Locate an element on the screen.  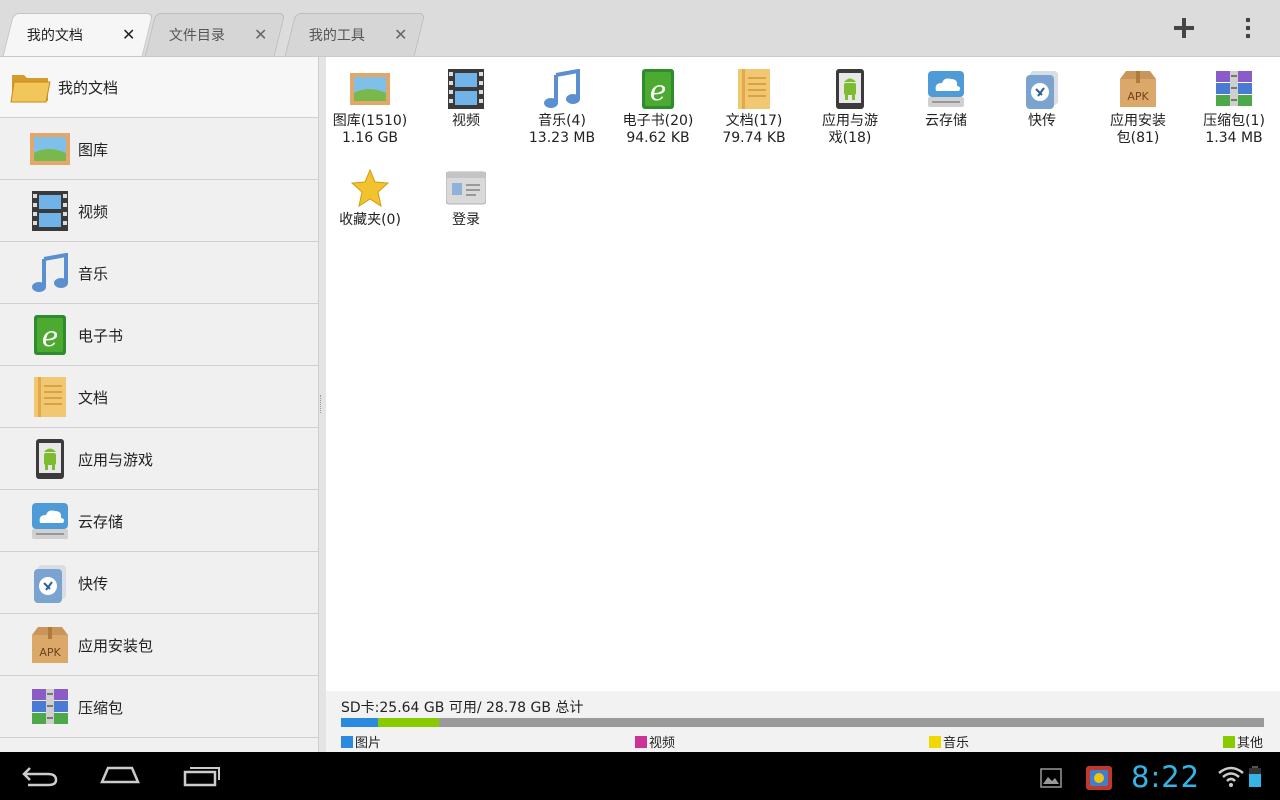
grid-item-gallery: 图库(1510) 1.16 GB is located at coordinates (370, 104).